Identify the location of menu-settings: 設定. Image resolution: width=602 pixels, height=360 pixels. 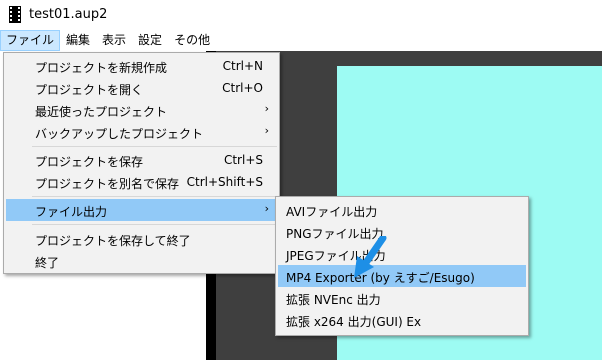
(150, 40).